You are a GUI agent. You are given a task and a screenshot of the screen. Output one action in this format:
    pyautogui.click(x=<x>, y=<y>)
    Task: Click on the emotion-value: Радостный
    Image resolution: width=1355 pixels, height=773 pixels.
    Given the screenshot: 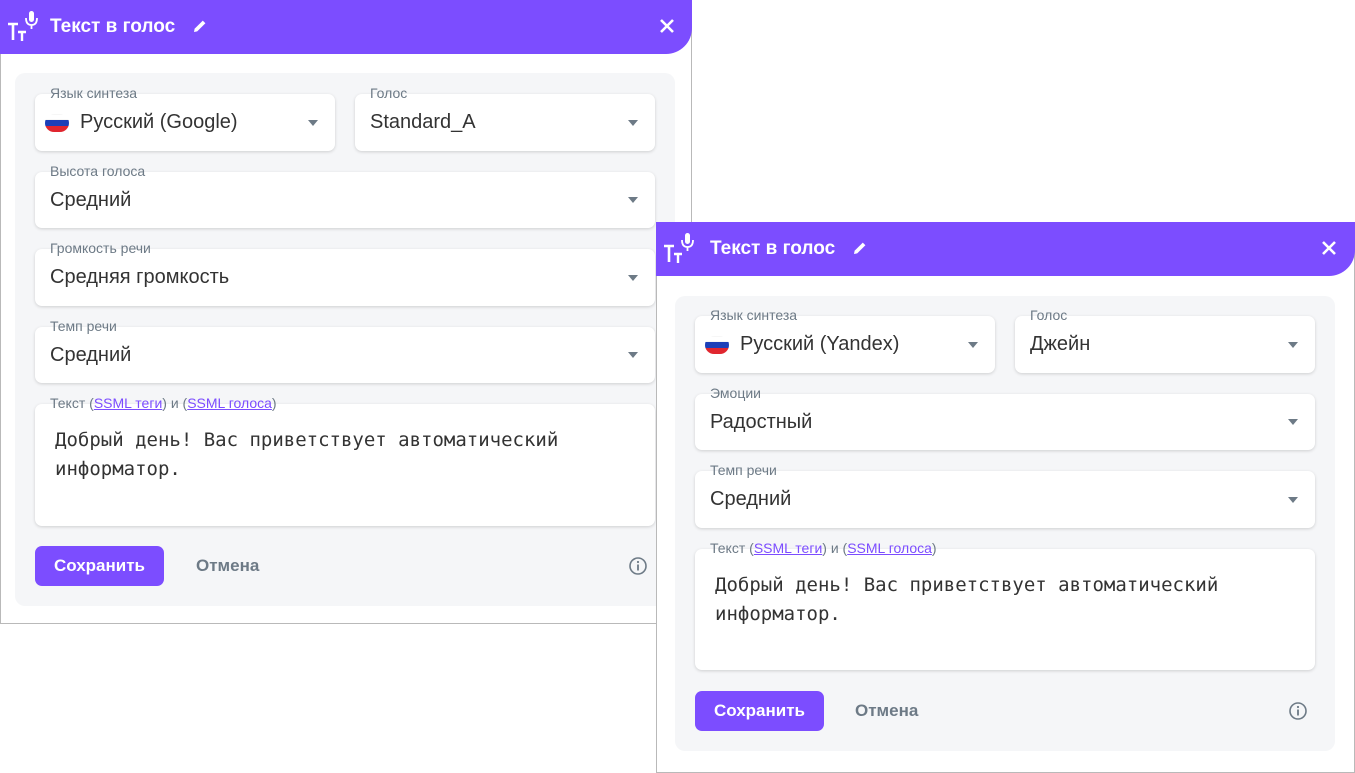 What is the action you would take?
    pyautogui.click(x=761, y=421)
    